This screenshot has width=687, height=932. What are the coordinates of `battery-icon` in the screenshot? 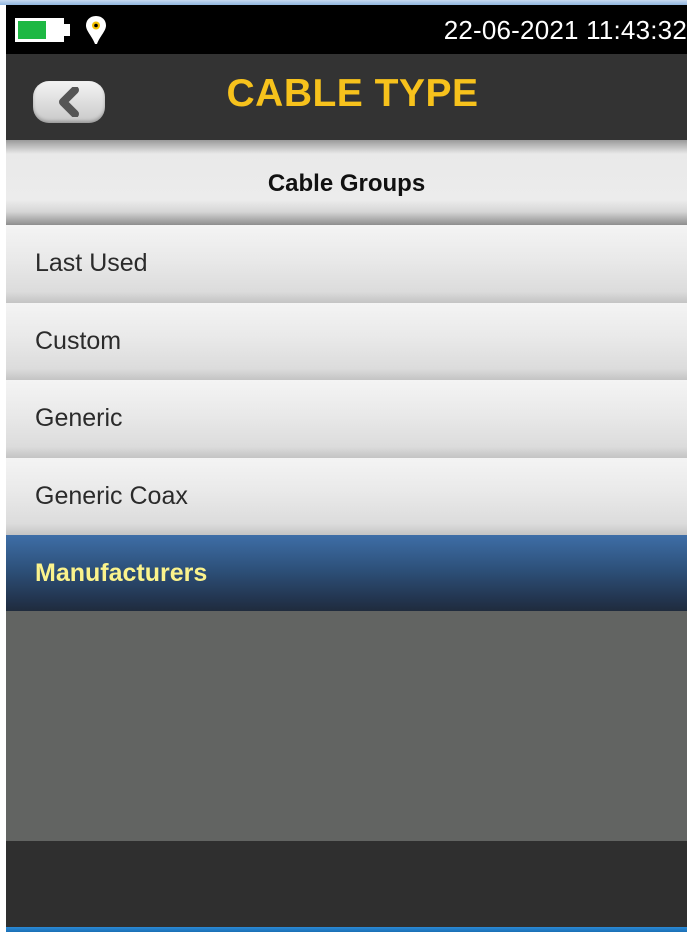 It's located at (39, 30).